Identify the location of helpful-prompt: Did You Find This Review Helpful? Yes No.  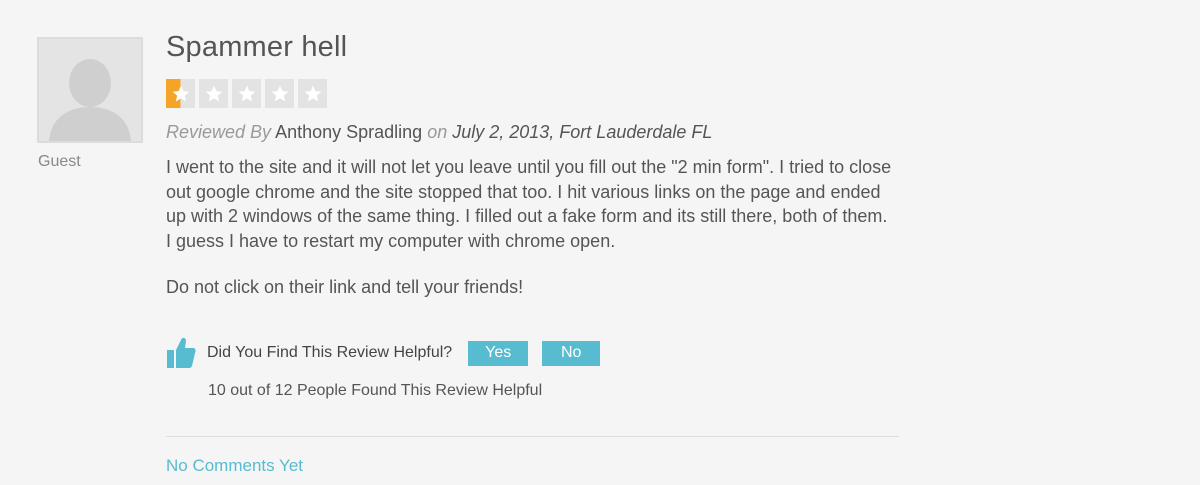
(390, 353).